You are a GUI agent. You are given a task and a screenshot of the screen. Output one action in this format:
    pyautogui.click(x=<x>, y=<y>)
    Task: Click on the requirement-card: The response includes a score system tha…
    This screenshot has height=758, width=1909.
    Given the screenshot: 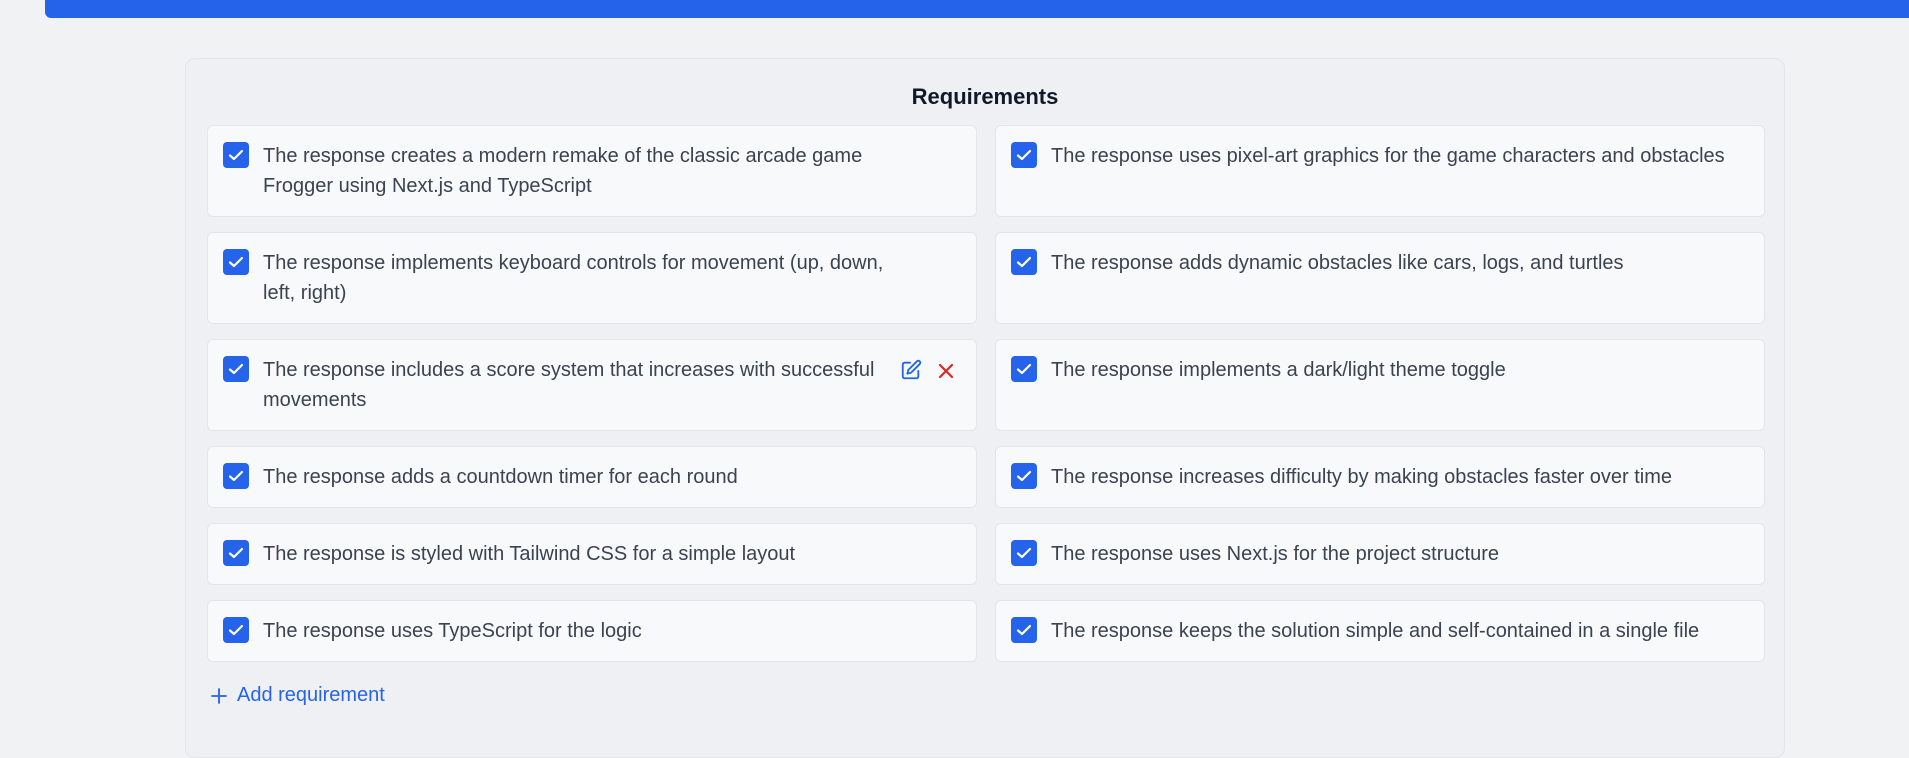 What is the action you would take?
    pyautogui.click(x=592, y=385)
    